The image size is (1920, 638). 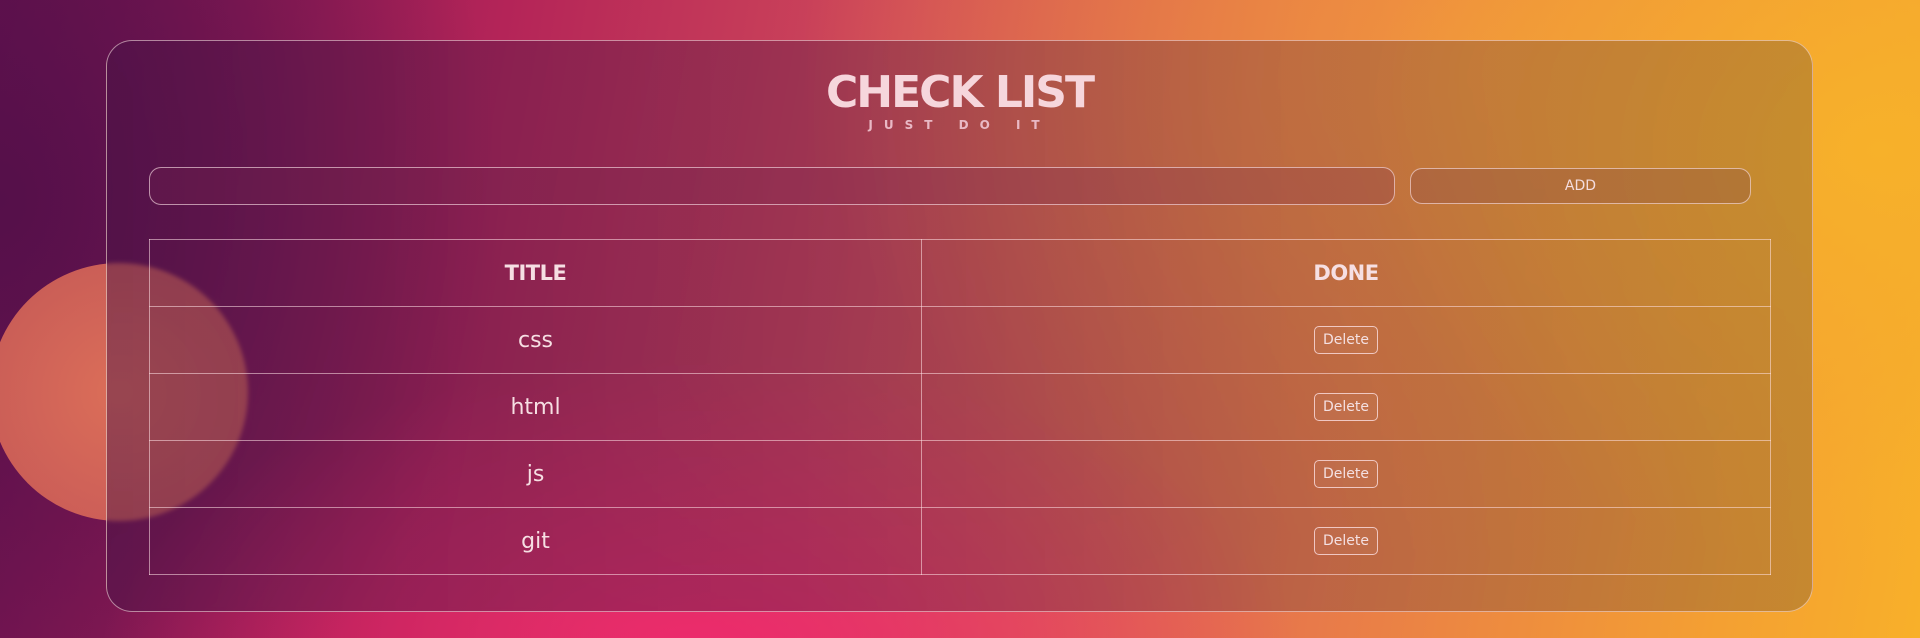 I want to click on table-header-row: TITLE DONE, so click(x=960, y=273).